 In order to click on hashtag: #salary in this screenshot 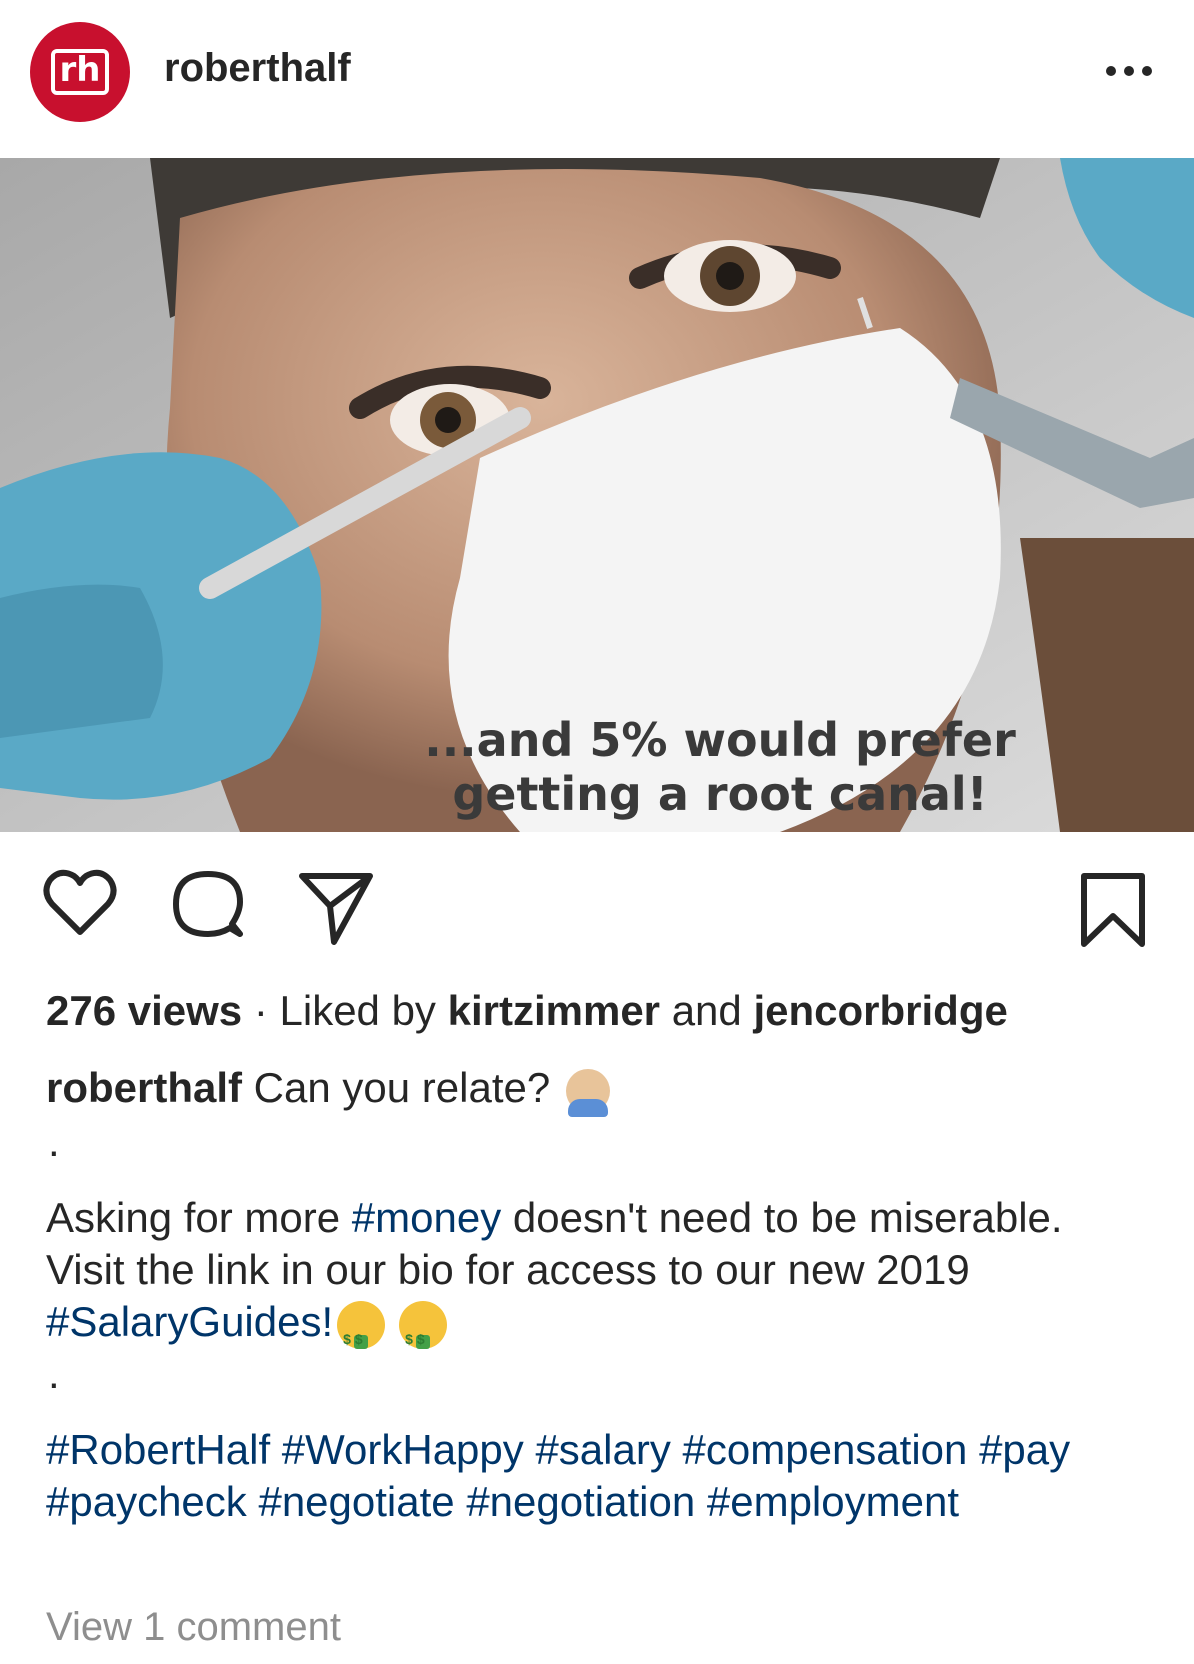, I will do `click(602, 1449)`.